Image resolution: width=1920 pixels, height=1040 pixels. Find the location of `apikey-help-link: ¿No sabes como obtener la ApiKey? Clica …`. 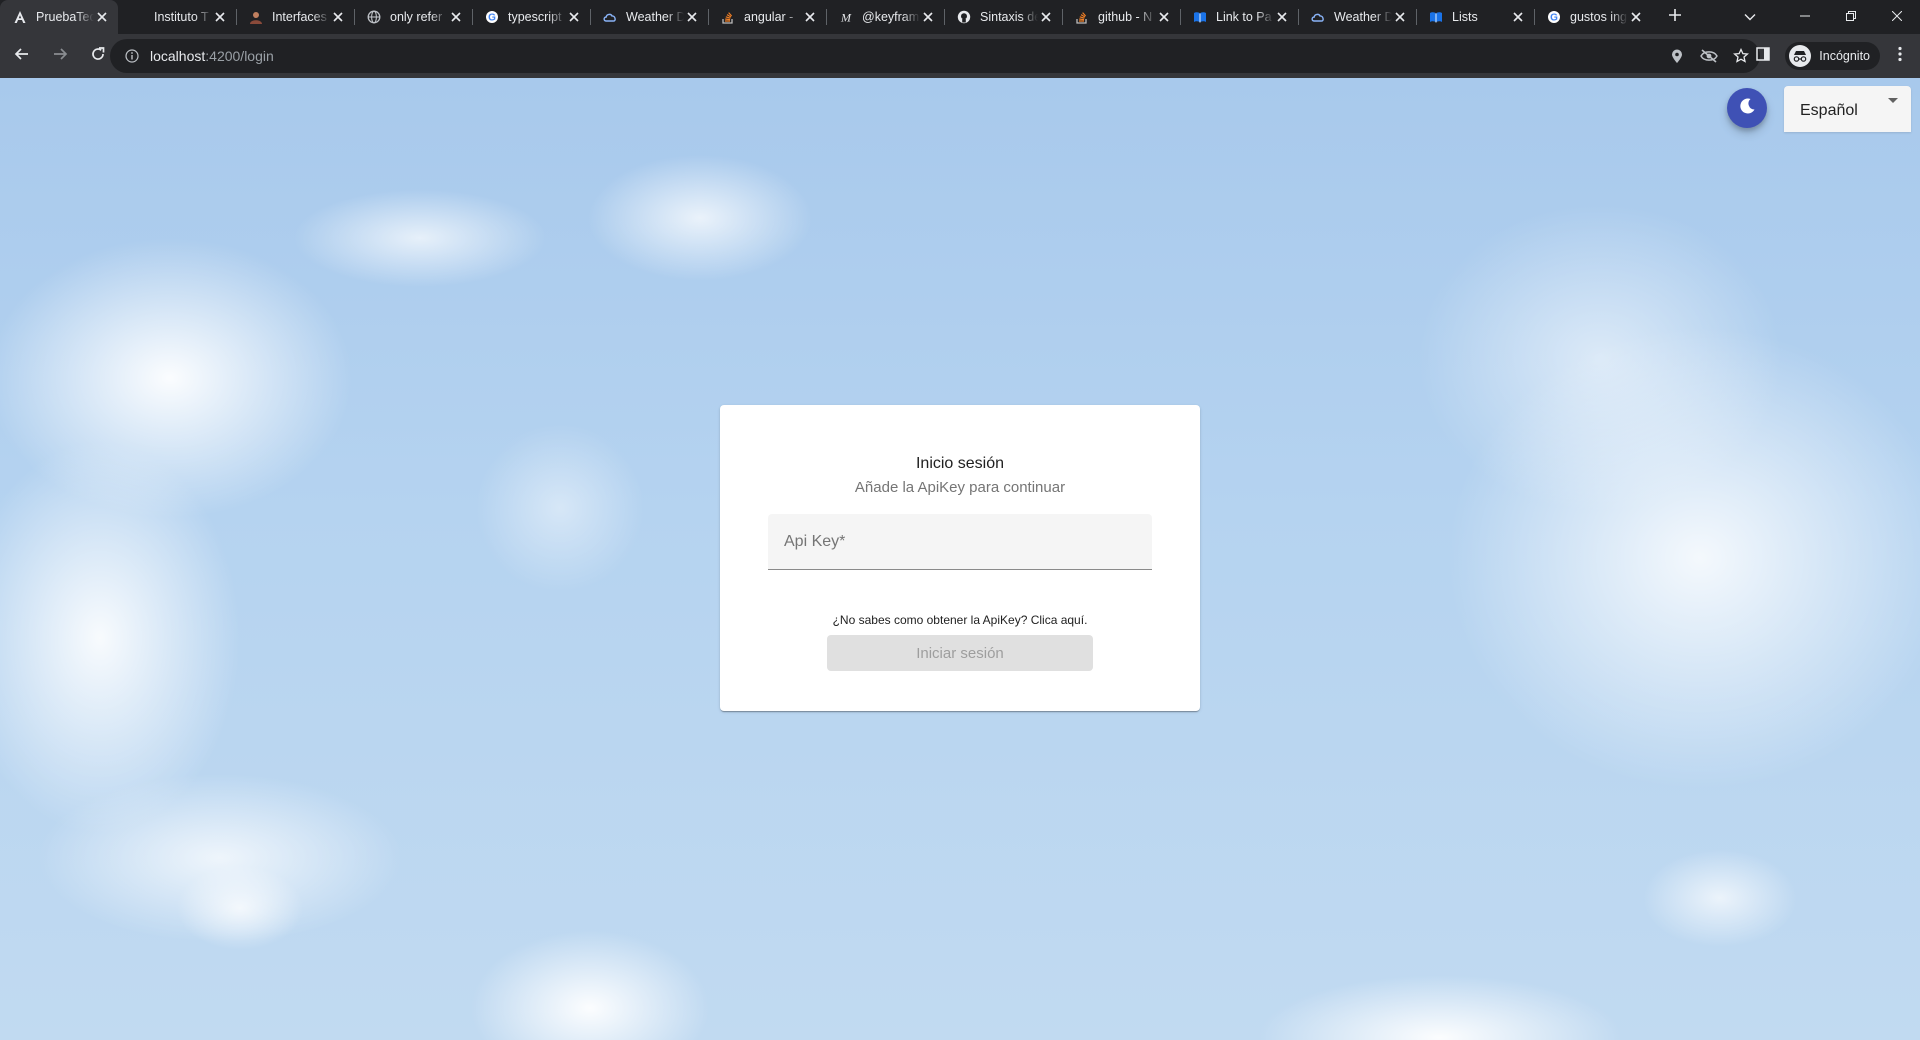

apikey-help-link: ¿No sabes como obtener la ApiKey? Clica … is located at coordinates (960, 620).